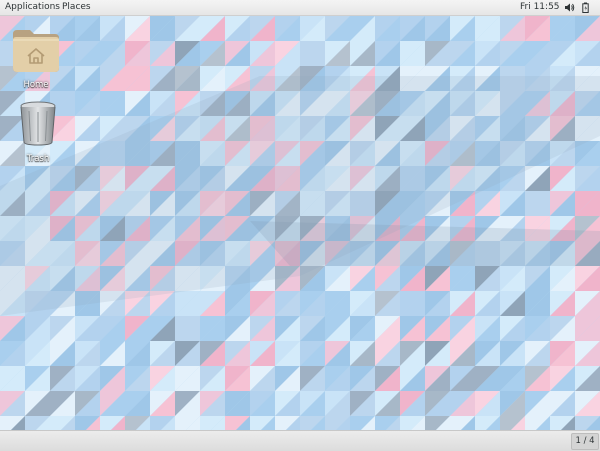 The height and width of the screenshot is (451, 600). I want to click on applications-menu: Applications, so click(32, 7).